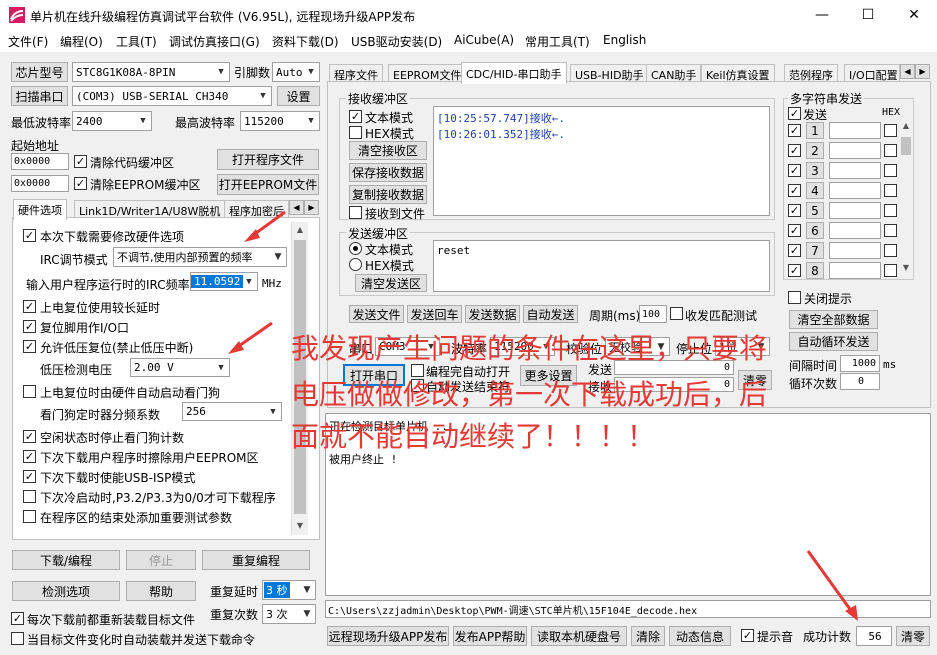  What do you see at coordinates (550, 314) in the screenshot?
I see `auto-send-button: 自动发送` at bounding box center [550, 314].